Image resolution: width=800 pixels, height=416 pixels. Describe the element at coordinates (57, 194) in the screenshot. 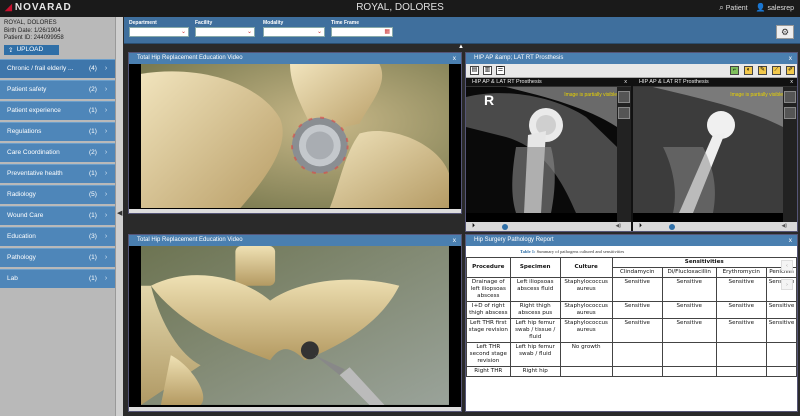

I see `sidebar-category-item: Radiology (5) ›` at that location.